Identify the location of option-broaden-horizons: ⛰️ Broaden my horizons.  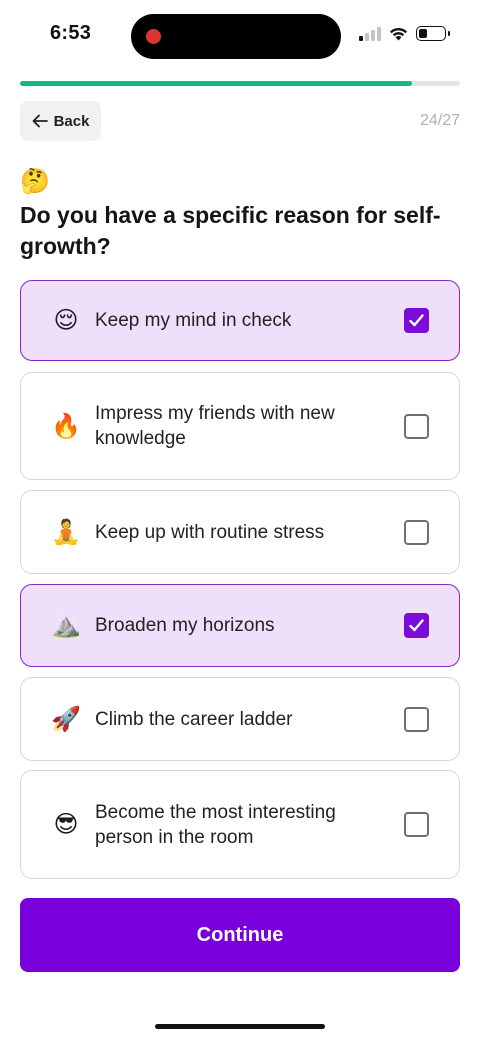
(240, 625).